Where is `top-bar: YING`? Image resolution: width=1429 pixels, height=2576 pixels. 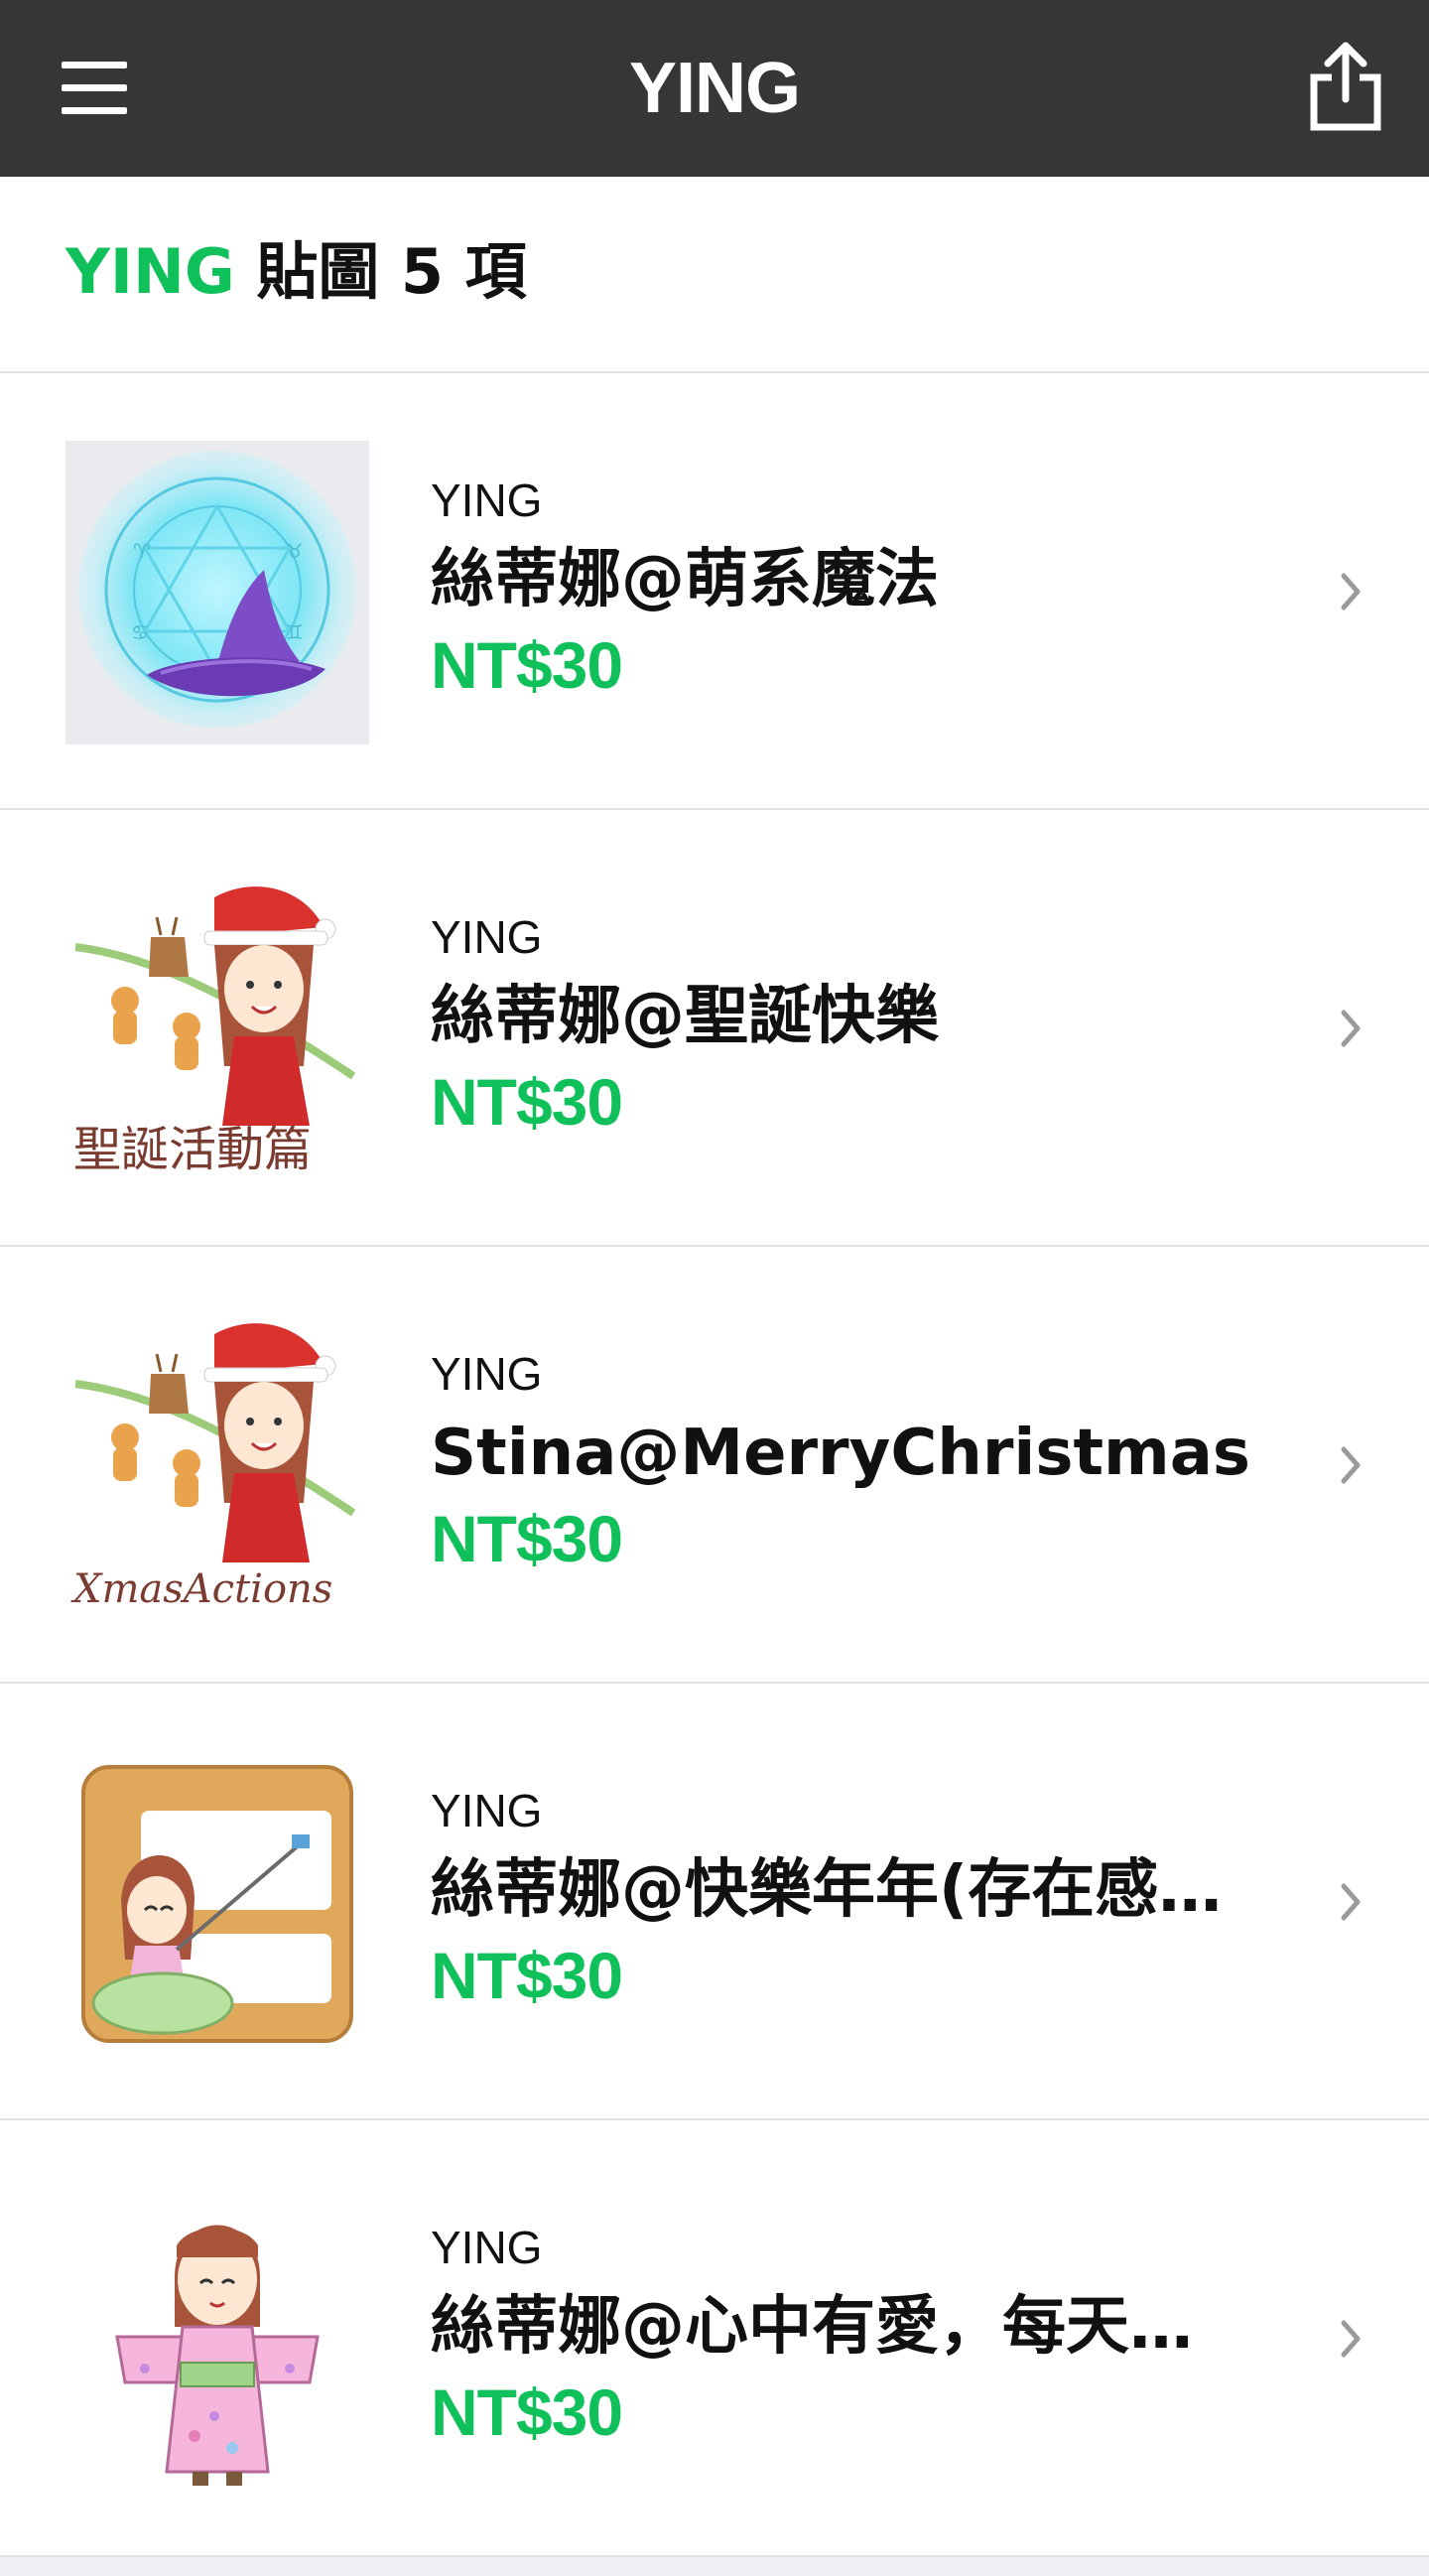
top-bar: YING is located at coordinates (714, 88).